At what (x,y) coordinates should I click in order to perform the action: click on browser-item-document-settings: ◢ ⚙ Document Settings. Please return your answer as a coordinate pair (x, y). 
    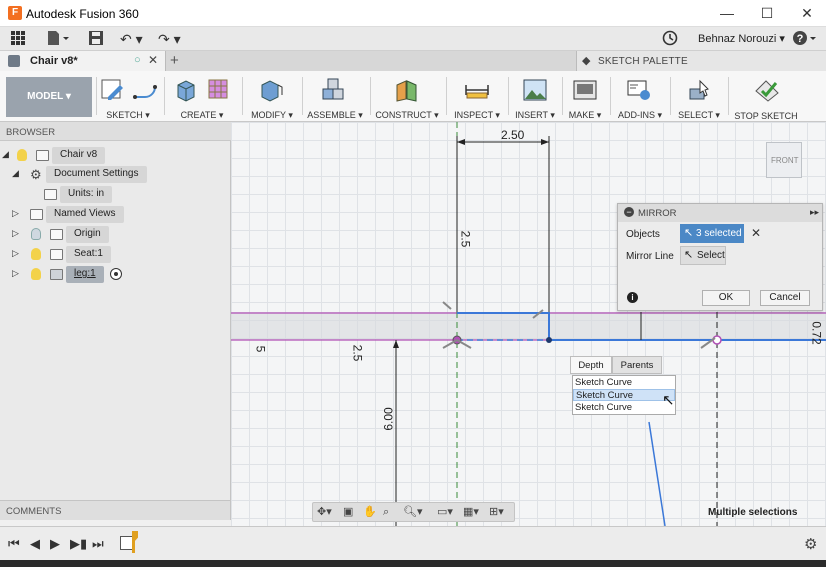
    Looking at the image, I should click on (115, 175).